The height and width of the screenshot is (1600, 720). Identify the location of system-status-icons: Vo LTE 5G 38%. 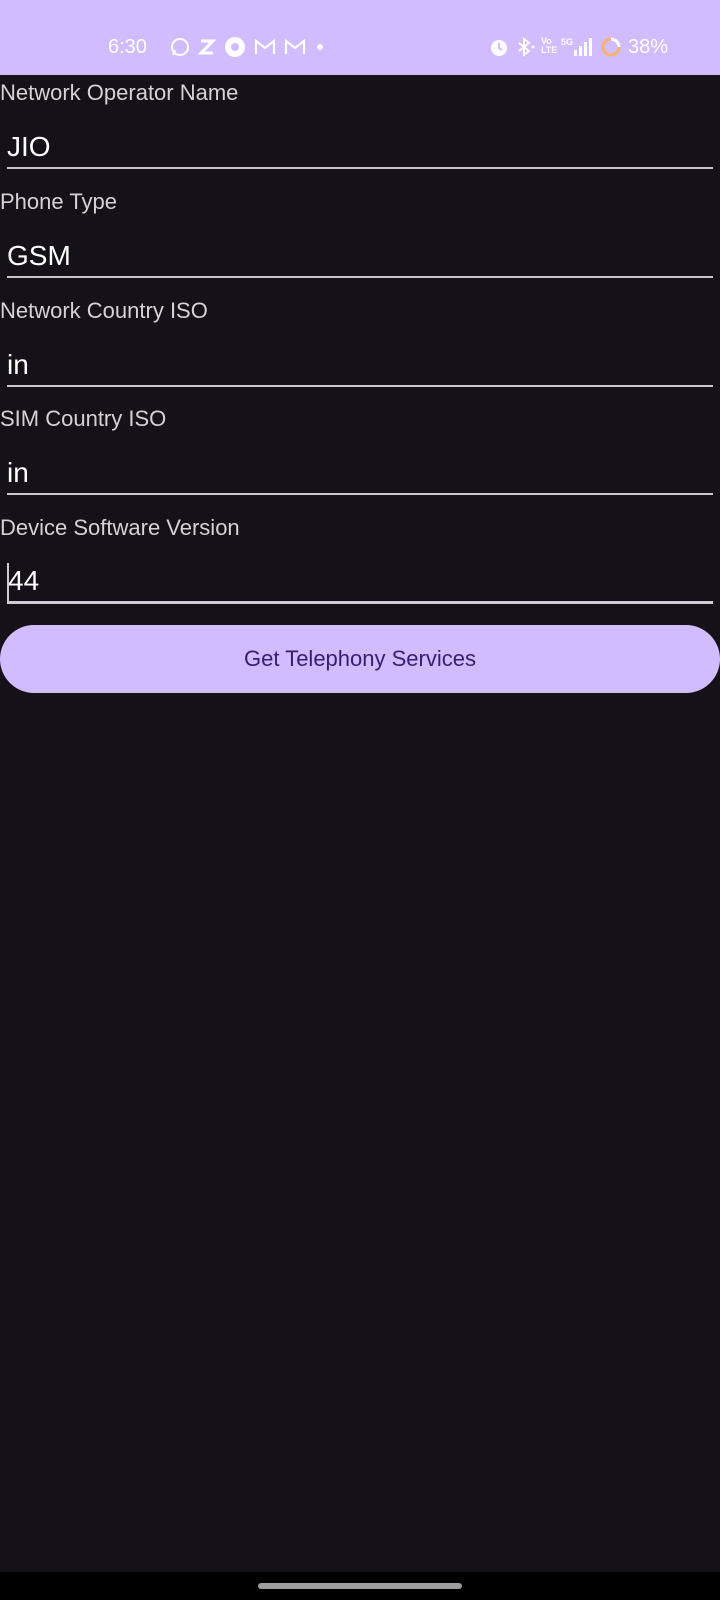
(578, 47).